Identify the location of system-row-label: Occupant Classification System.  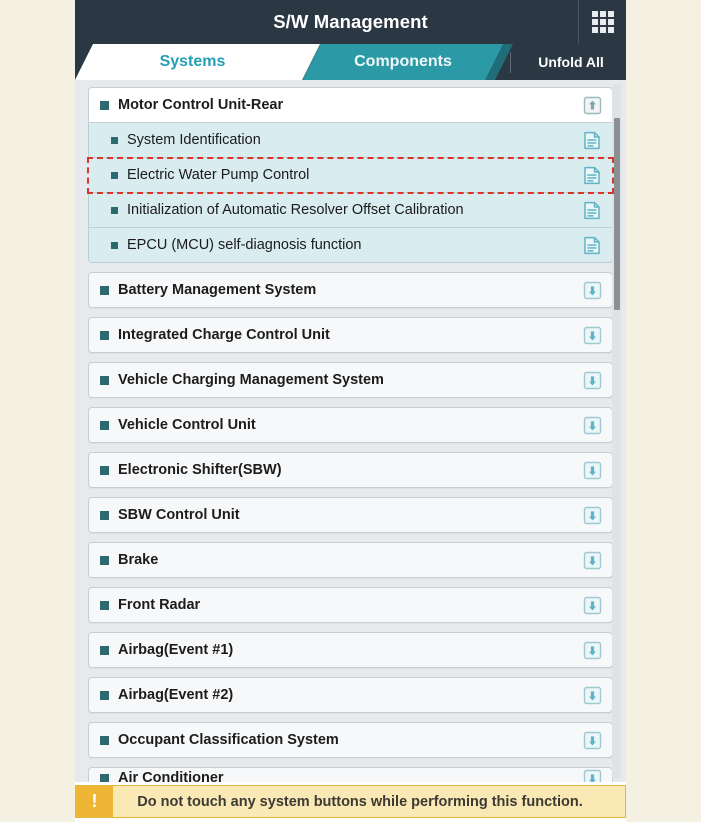
(228, 740).